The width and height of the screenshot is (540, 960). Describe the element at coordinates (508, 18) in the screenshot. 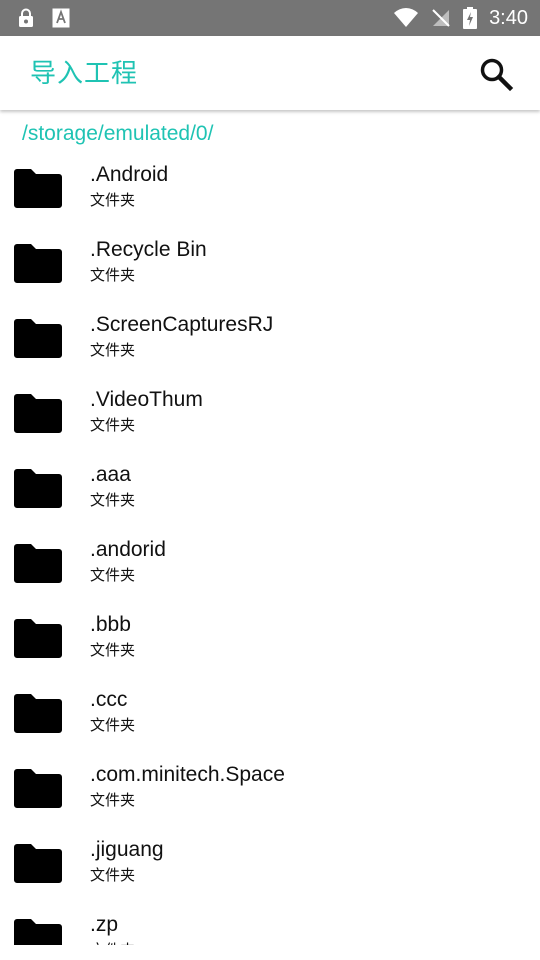

I see `status-time: 3:40` at that location.